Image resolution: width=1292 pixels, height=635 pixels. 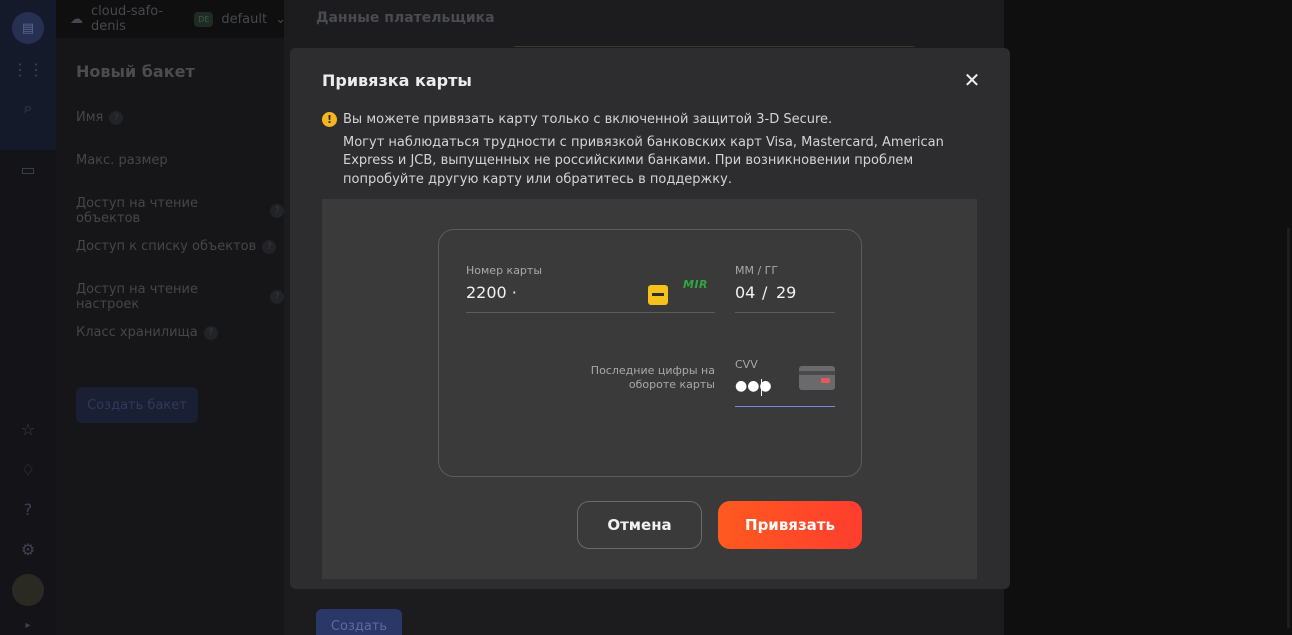 I want to click on cvv-label: CVV, so click(x=746, y=364).